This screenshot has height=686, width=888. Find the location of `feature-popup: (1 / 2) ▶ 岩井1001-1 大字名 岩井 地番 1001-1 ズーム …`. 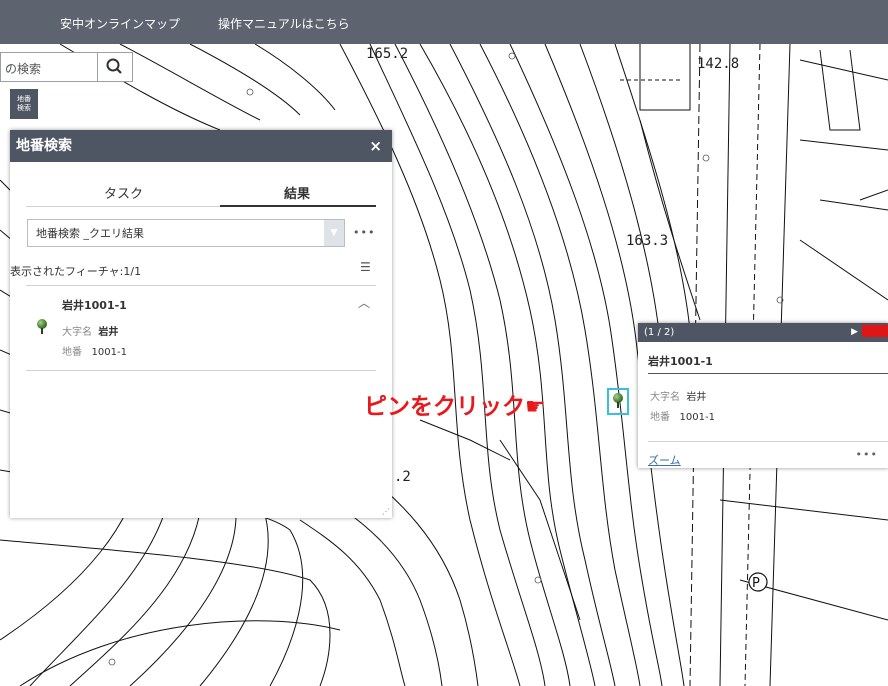

feature-popup: (1 / 2) ▶ 岩井1001-1 大字名 岩井 地番 1001-1 ズーム … is located at coordinates (763, 395).